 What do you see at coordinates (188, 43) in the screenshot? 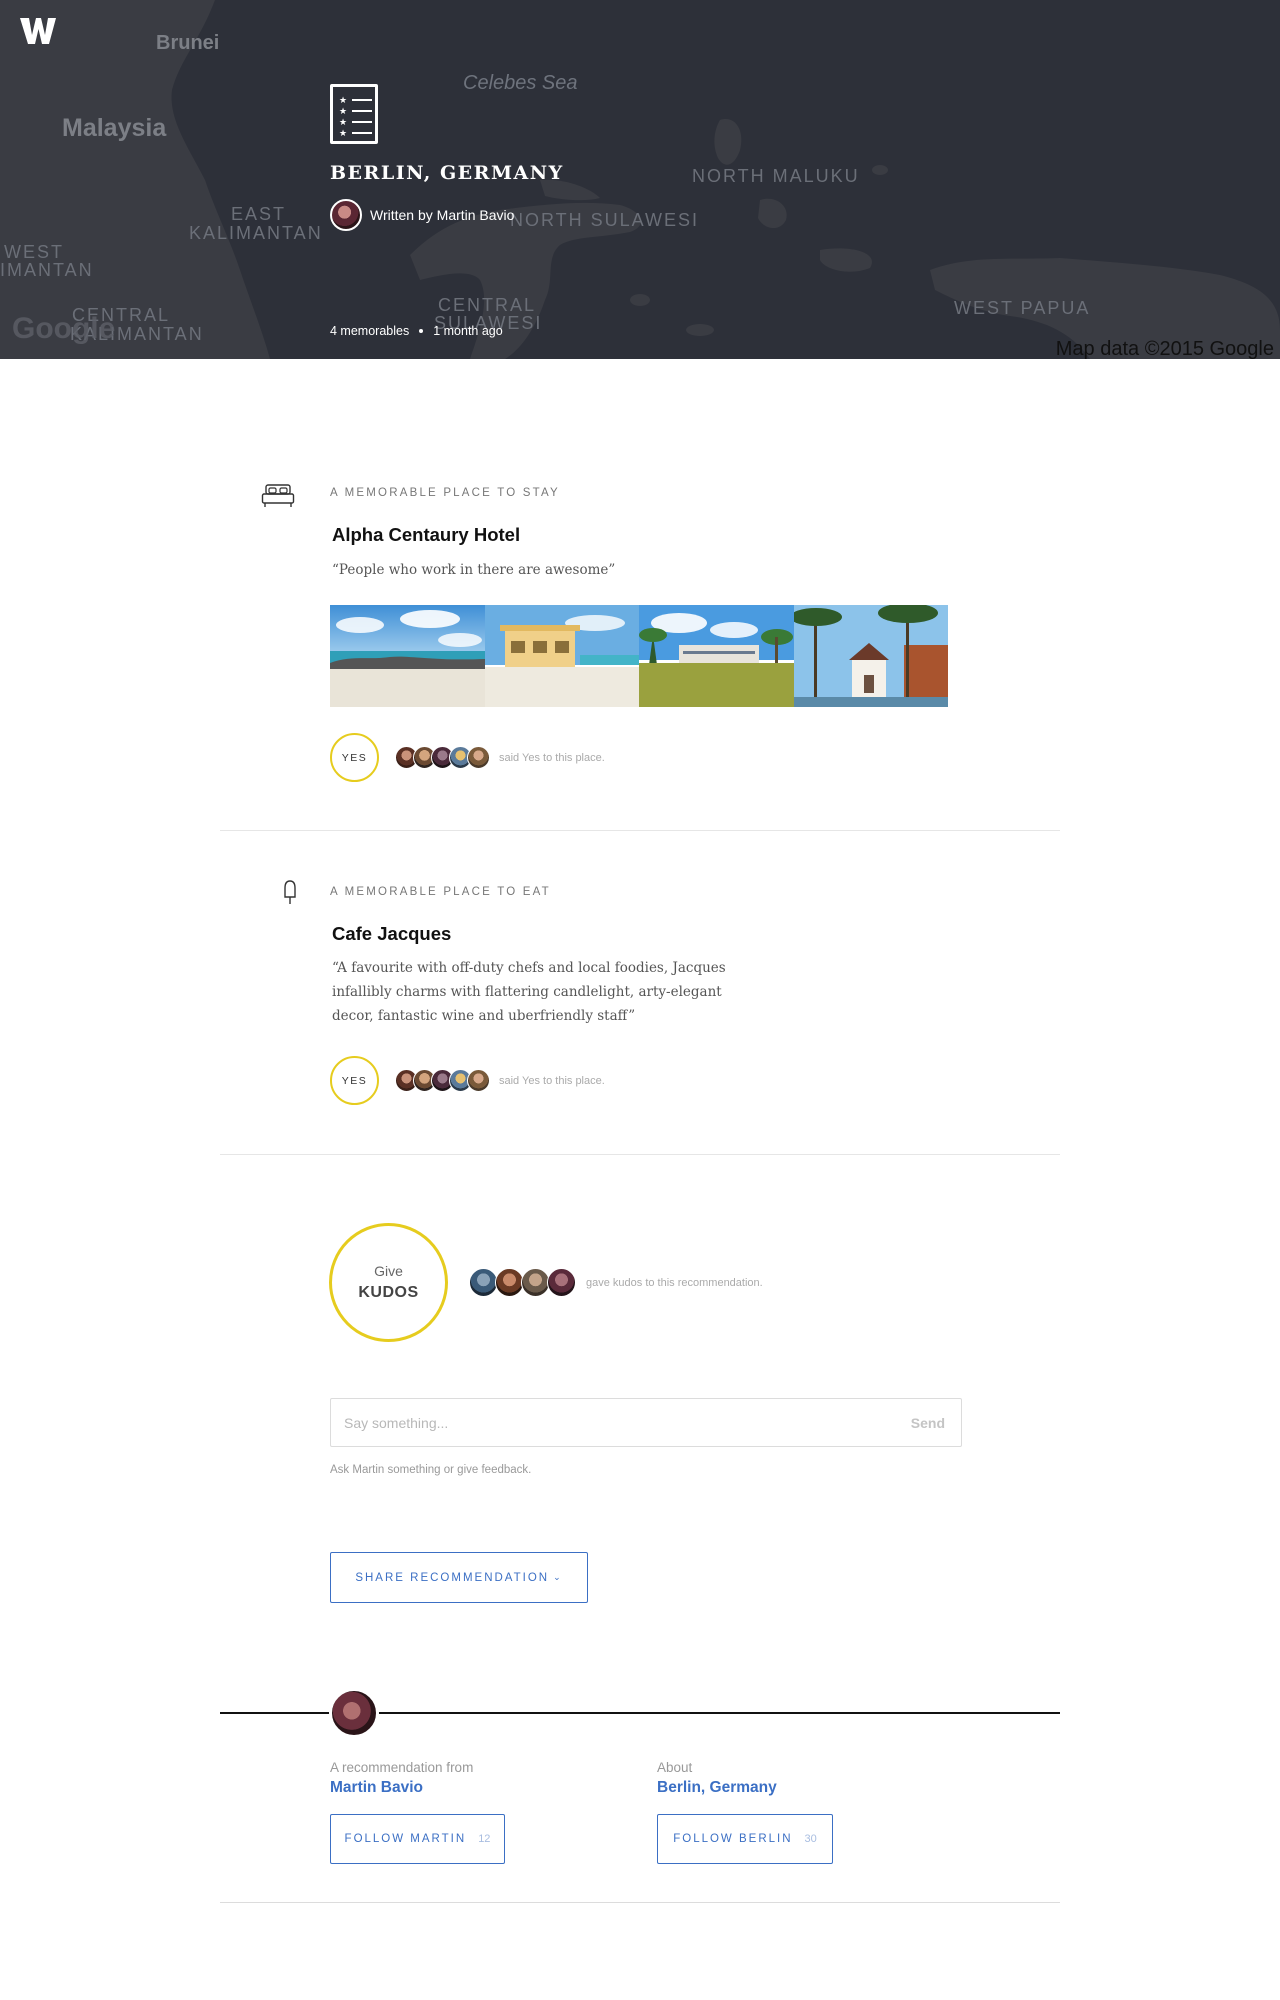
I see `map-label-brunei: Brunei` at bounding box center [188, 43].